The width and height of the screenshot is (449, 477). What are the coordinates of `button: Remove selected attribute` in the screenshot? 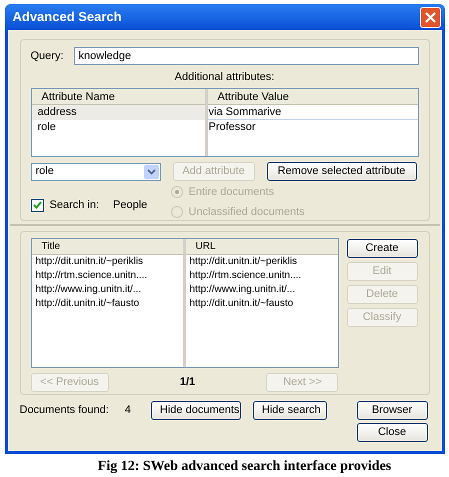 It's located at (341, 171).